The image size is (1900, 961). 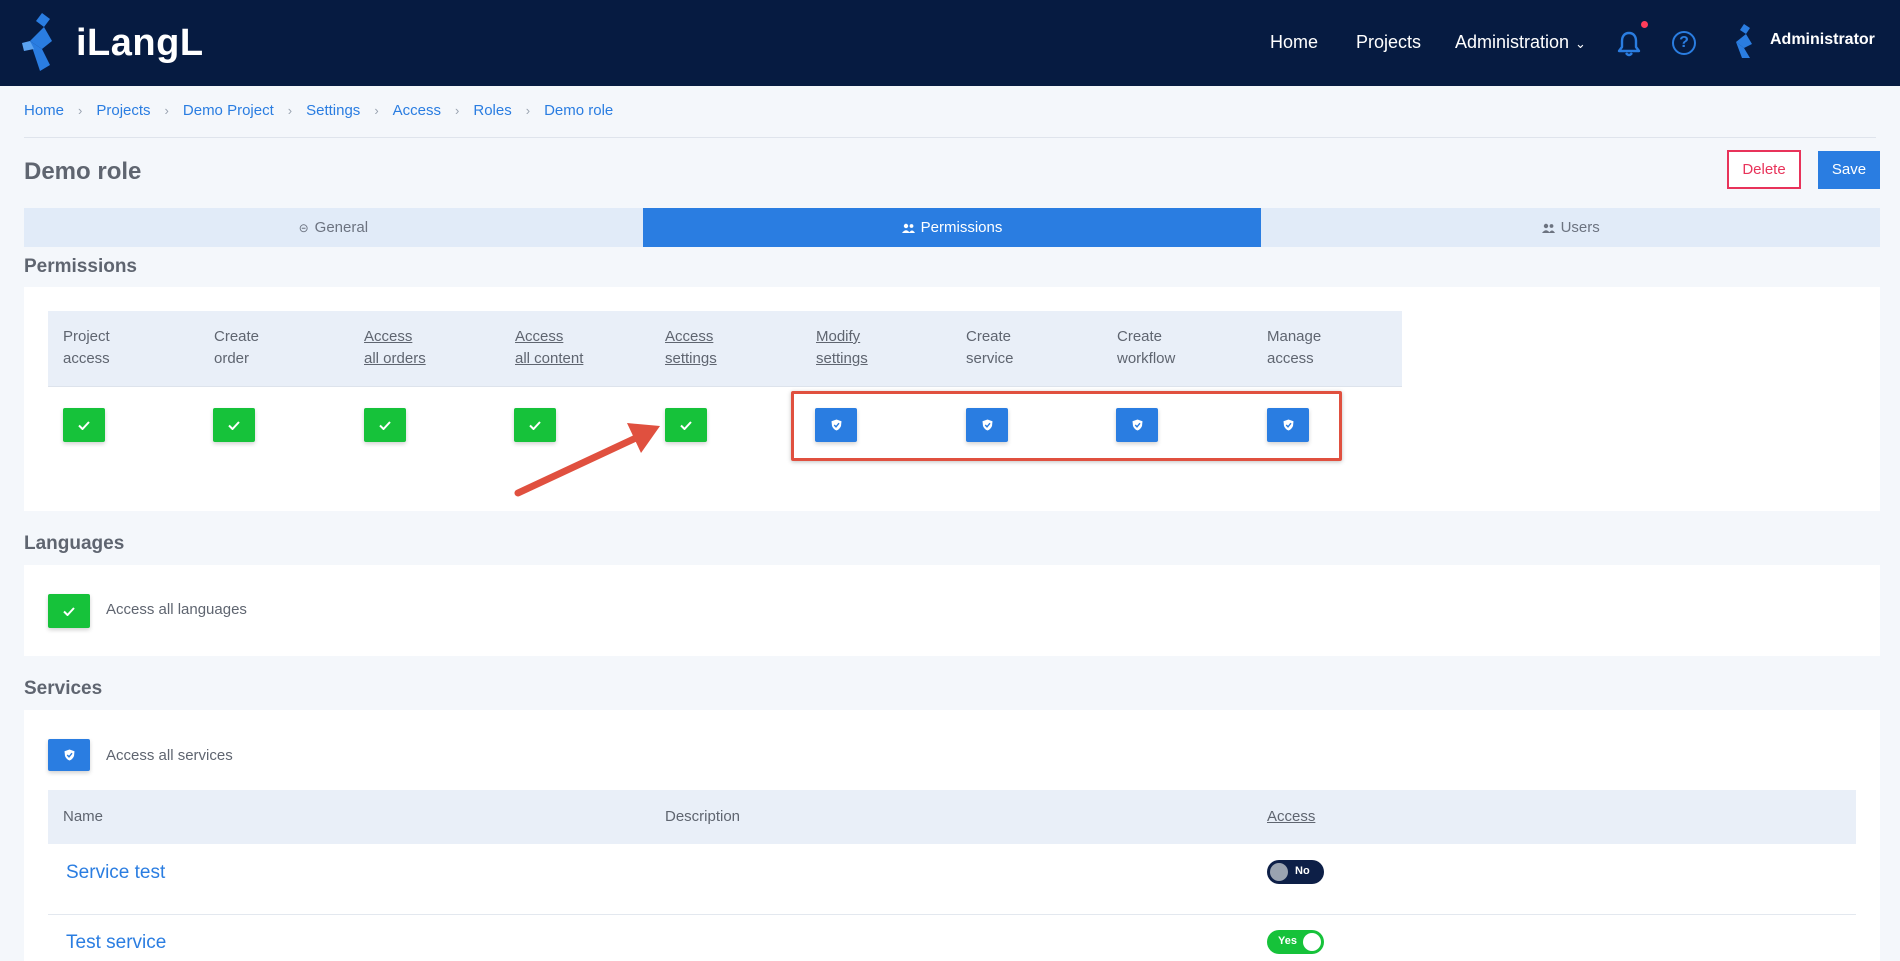 What do you see at coordinates (303, 227) in the screenshot?
I see `minus-circle-icon: ⊝` at bounding box center [303, 227].